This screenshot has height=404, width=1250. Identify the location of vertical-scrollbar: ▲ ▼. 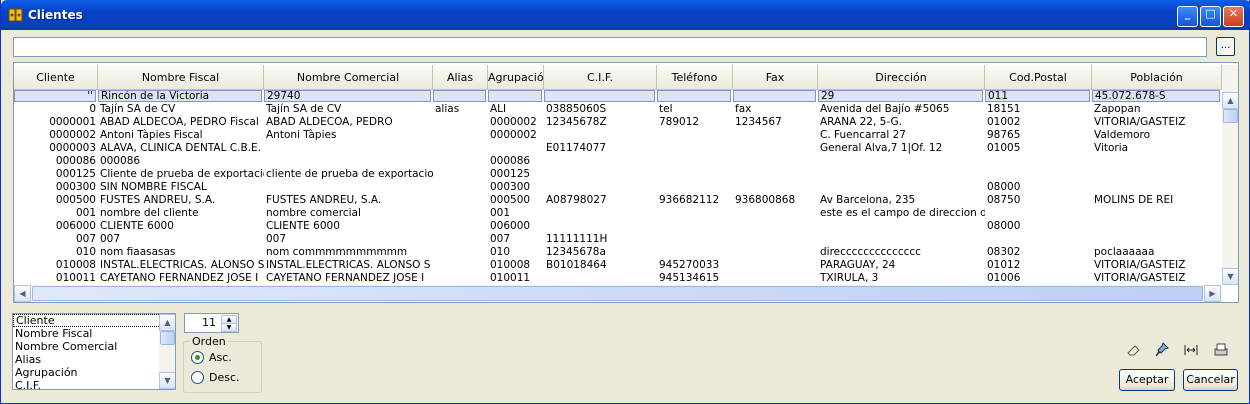
(1230, 175).